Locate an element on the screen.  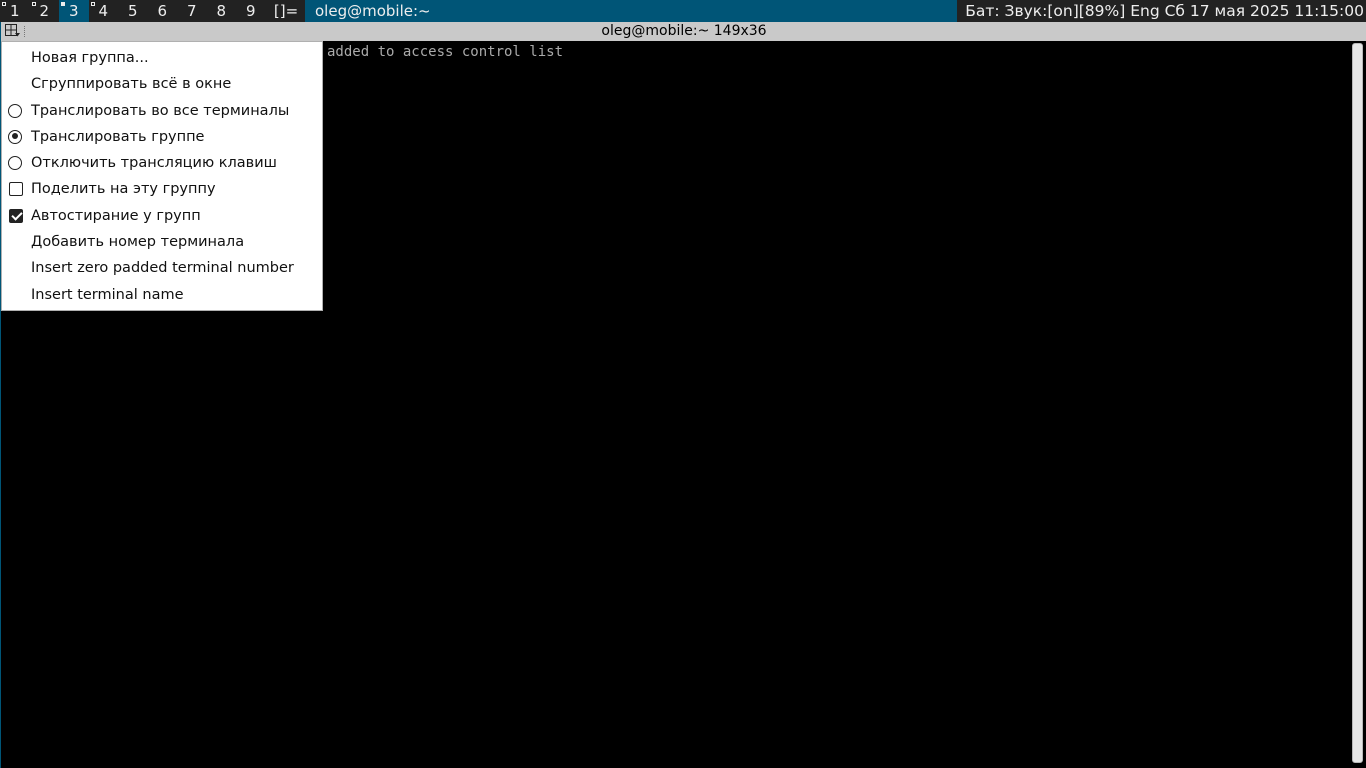
tag-label: 1 is located at coordinates (14, 11).